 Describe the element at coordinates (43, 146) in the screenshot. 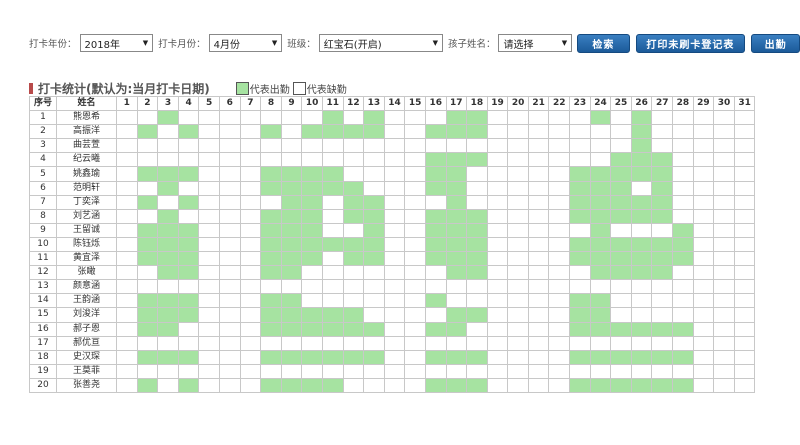

I see `row-index: 3` at that location.